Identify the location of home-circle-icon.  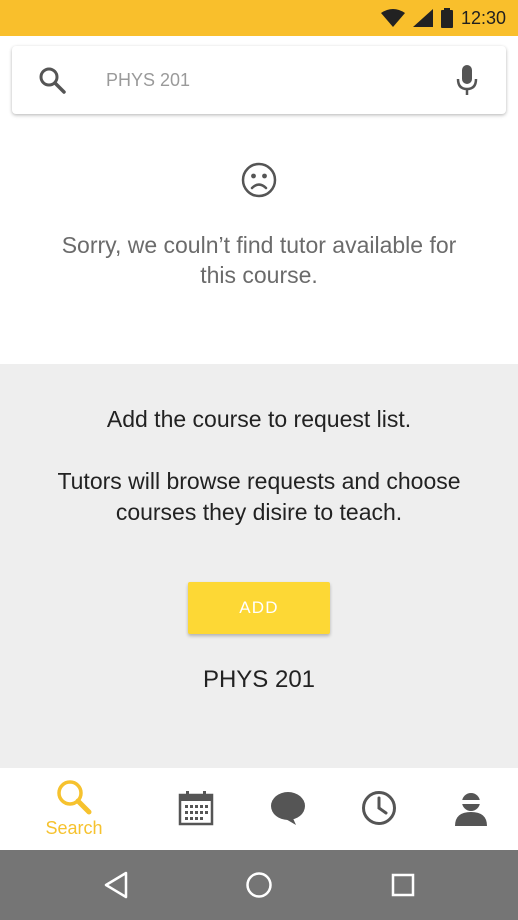
(259, 885).